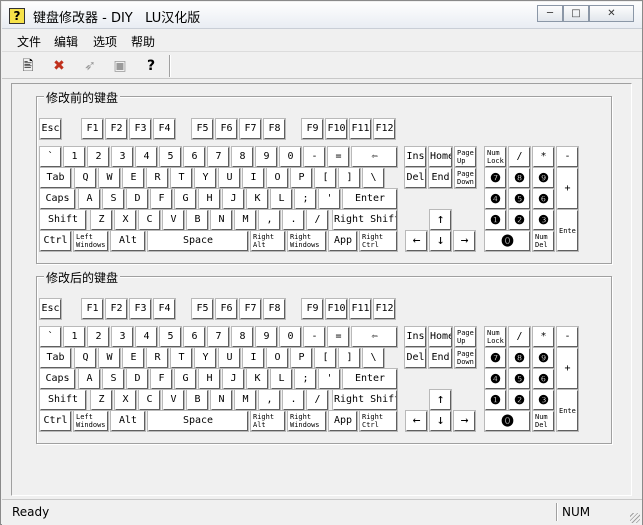 The width and height of the screenshot is (643, 525). Describe the element at coordinates (91, 421) in the screenshot. I see `after-key-left-windows: Left Windows` at that location.